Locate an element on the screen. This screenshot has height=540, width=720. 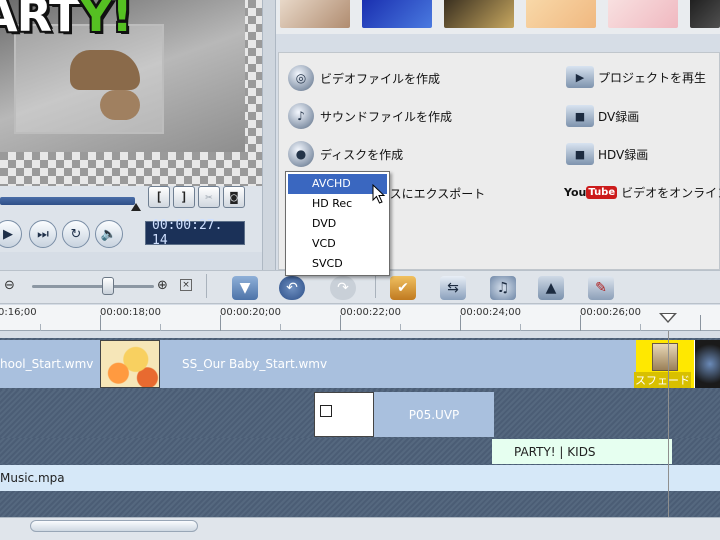
menu-item-svcd: SVCD is located at coordinates (337, 264).